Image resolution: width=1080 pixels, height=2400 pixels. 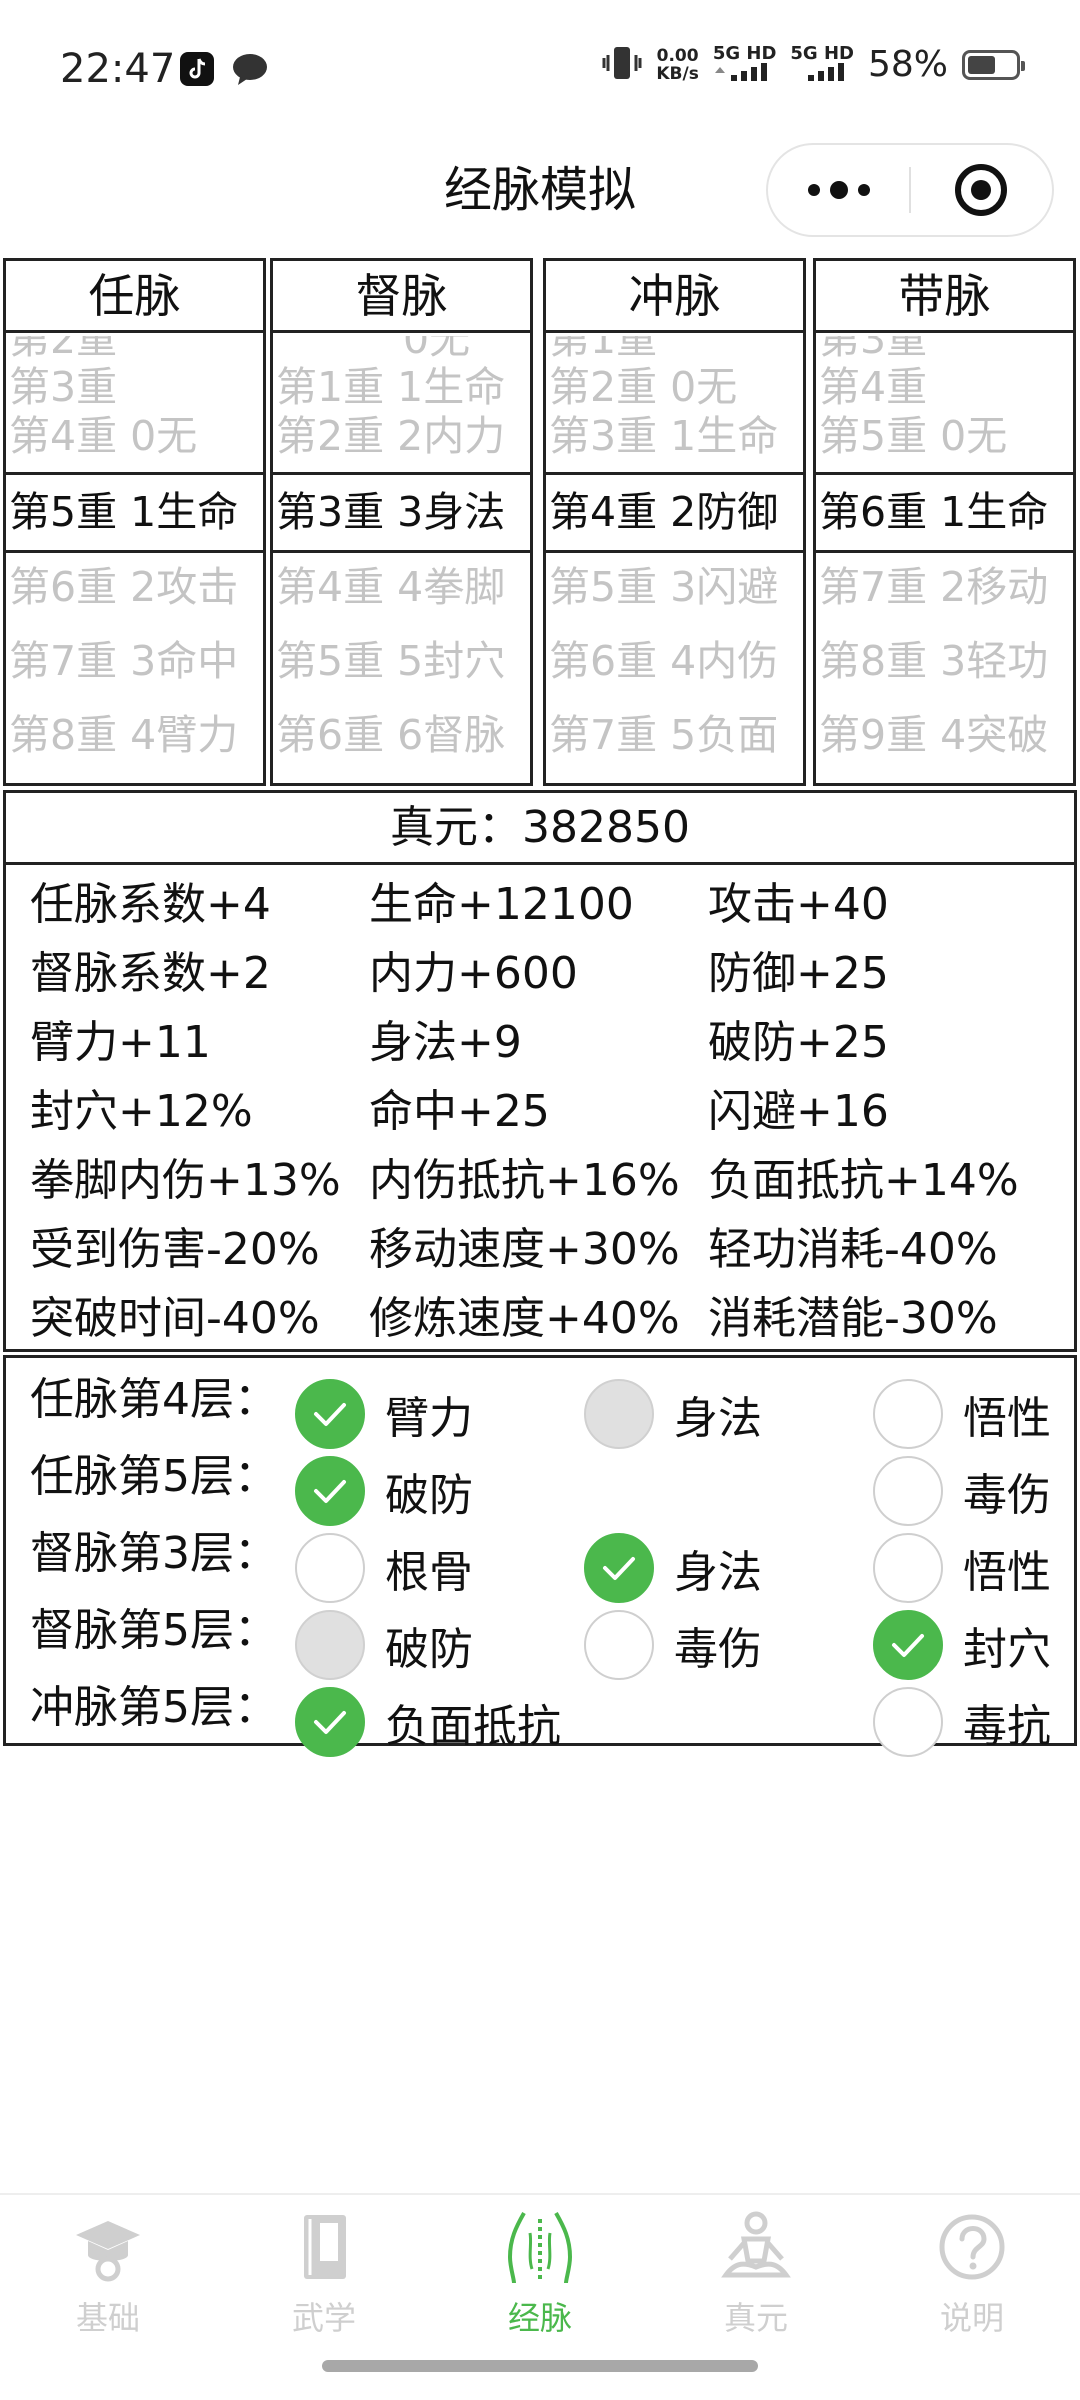 What do you see at coordinates (154, 1553) in the screenshot?
I see `option-row-label: 督脉第3层：` at bounding box center [154, 1553].